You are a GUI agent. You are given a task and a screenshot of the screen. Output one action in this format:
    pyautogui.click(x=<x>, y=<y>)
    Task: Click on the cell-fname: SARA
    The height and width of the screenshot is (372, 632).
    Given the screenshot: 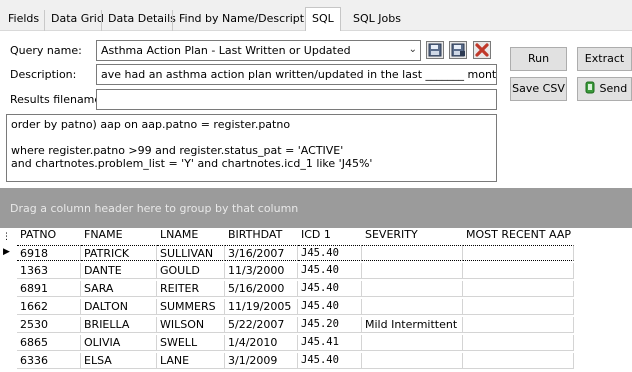 What is the action you would take?
    pyautogui.click(x=119, y=289)
    